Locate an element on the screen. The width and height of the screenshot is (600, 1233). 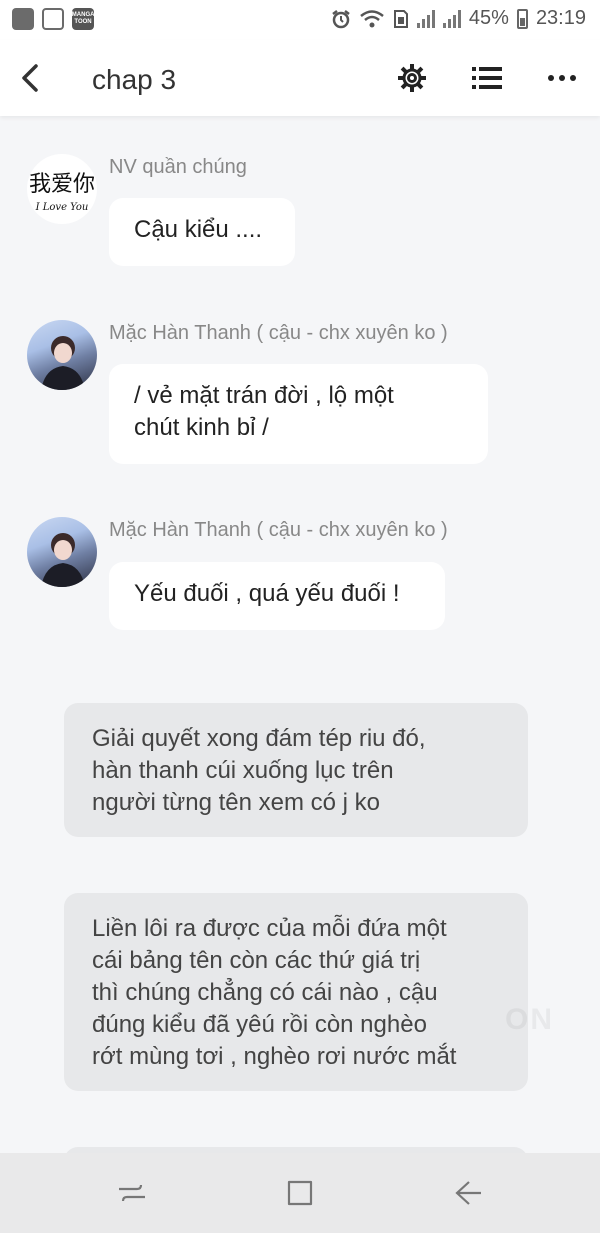
watermark: ON is located at coordinates (529, 1019).